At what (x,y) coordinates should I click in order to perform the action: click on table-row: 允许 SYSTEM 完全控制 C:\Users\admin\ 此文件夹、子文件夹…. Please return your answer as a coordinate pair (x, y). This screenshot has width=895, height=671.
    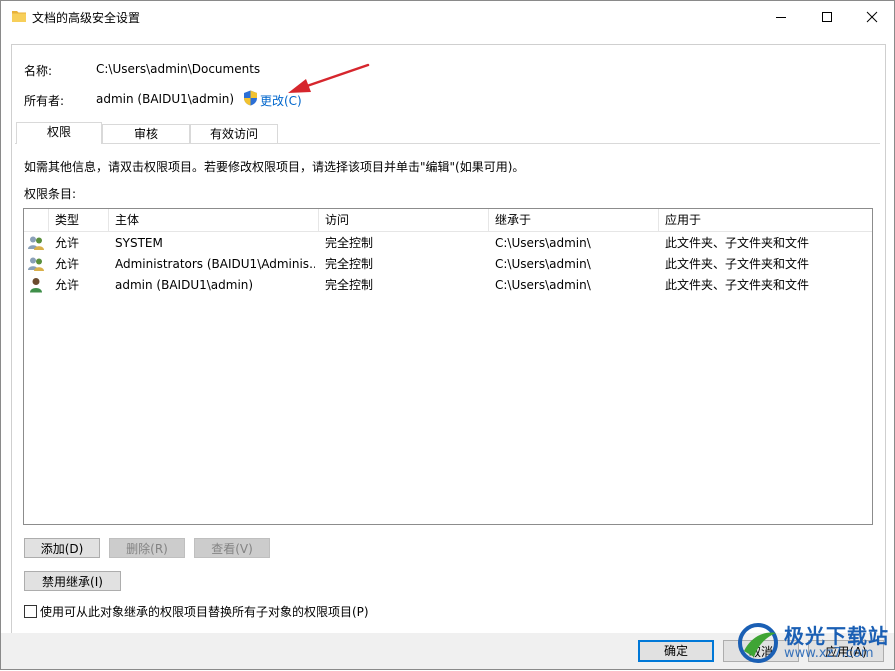
    Looking at the image, I should click on (448, 243).